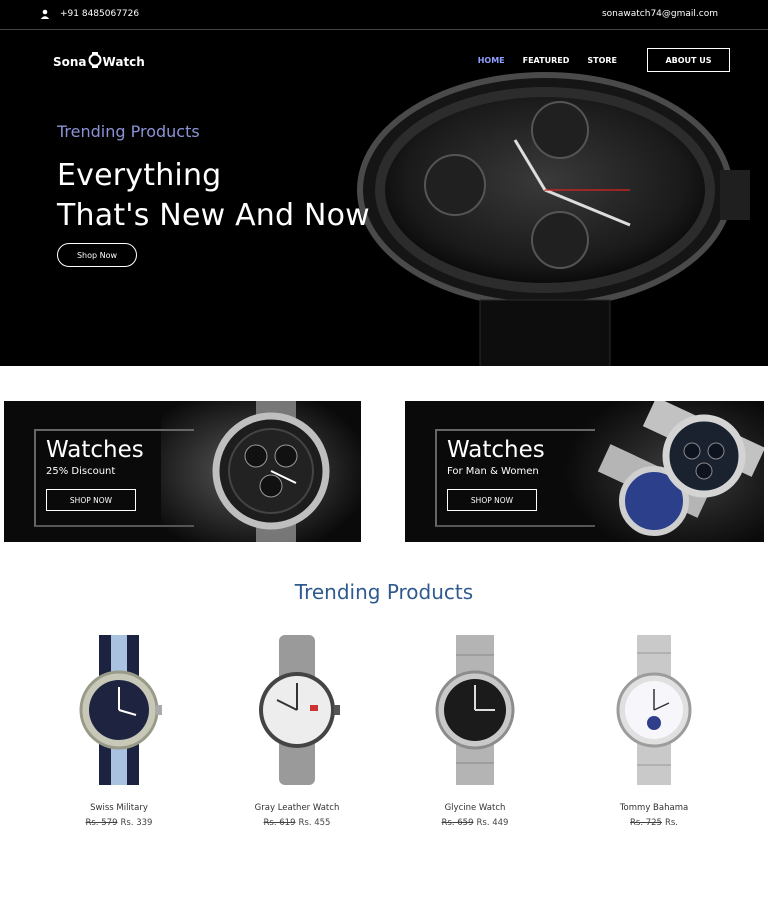 This screenshot has width=768, height=910. Describe the element at coordinates (297, 808) in the screenshot. I see `product-name: Gray Leather Watch` at that location.